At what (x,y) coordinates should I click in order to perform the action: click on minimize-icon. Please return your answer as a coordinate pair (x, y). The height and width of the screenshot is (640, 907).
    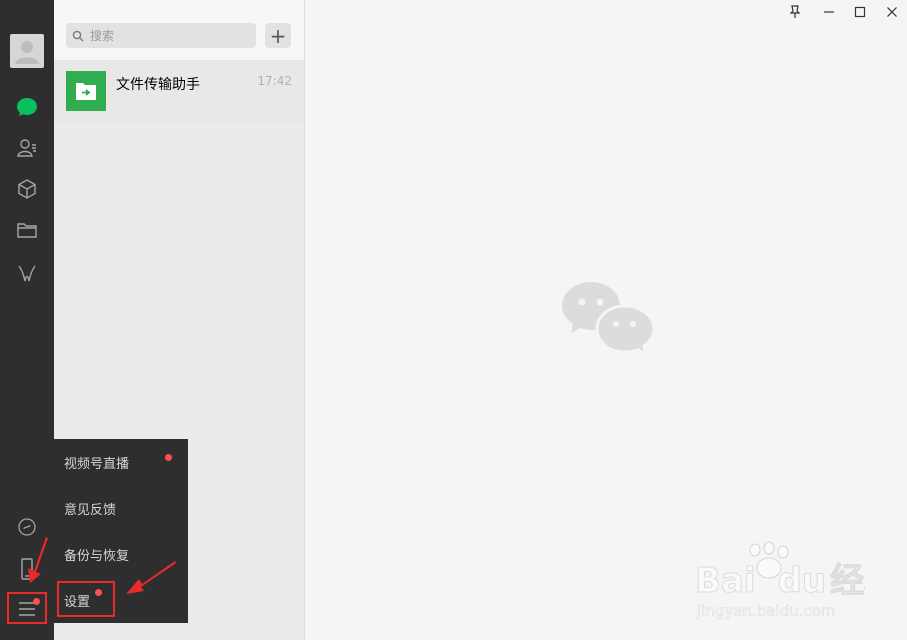
    Looking at the image, I should click on (829, 12).